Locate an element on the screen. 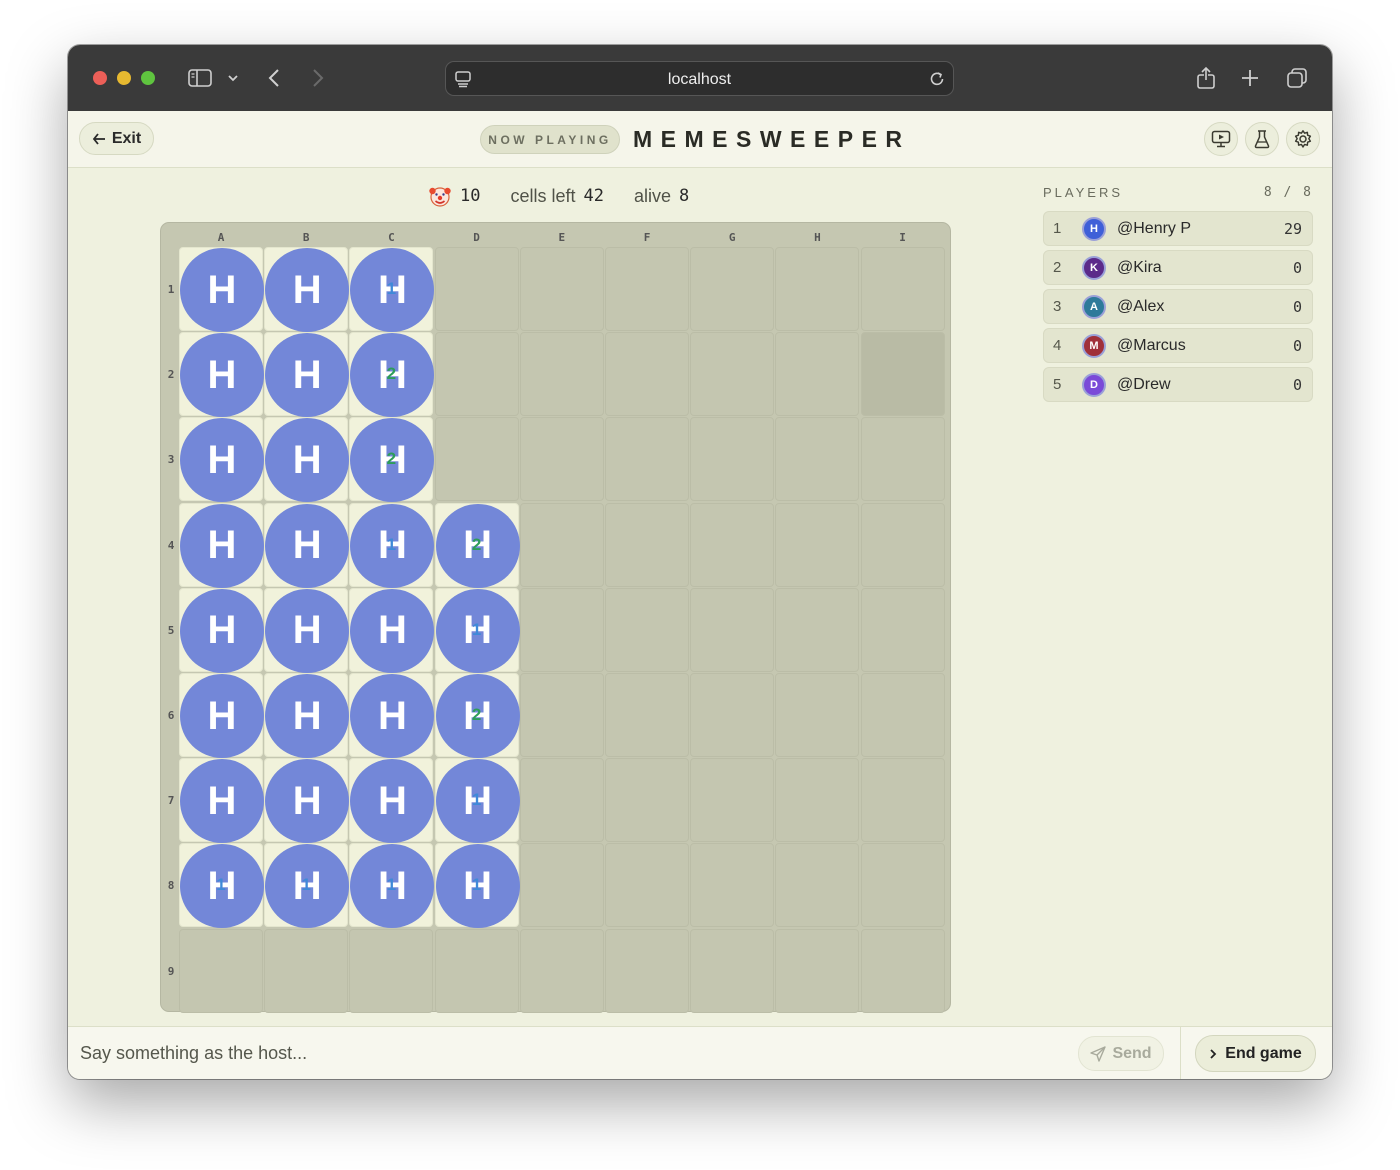 The image size is (1400, 1170). reload-icon is located at coordinates (937, 79).